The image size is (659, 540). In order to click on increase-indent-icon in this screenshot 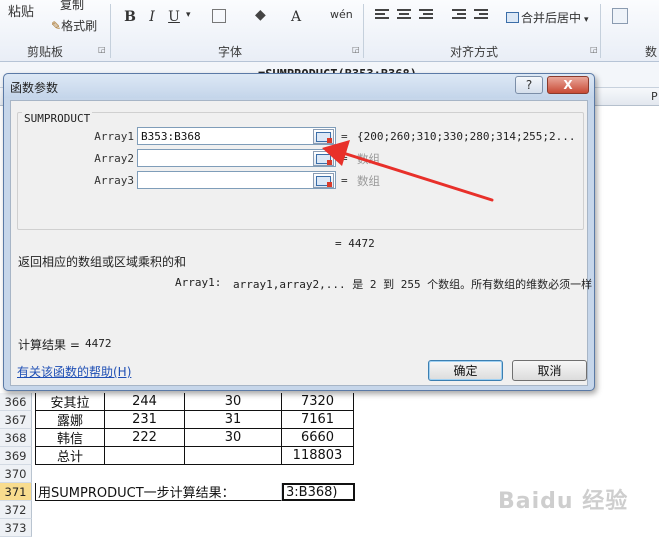, I will do `click(482, 16)`.